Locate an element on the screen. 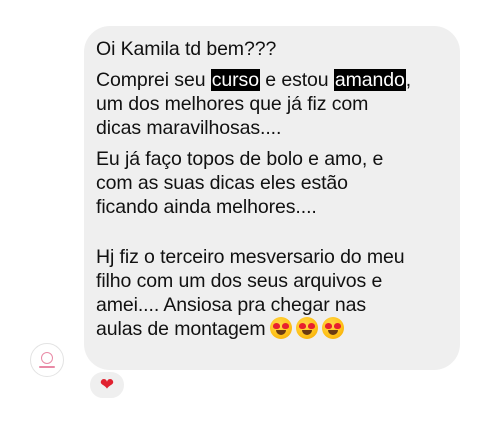  red-heart-icon: ❤ is located at coordinates (107, 384).